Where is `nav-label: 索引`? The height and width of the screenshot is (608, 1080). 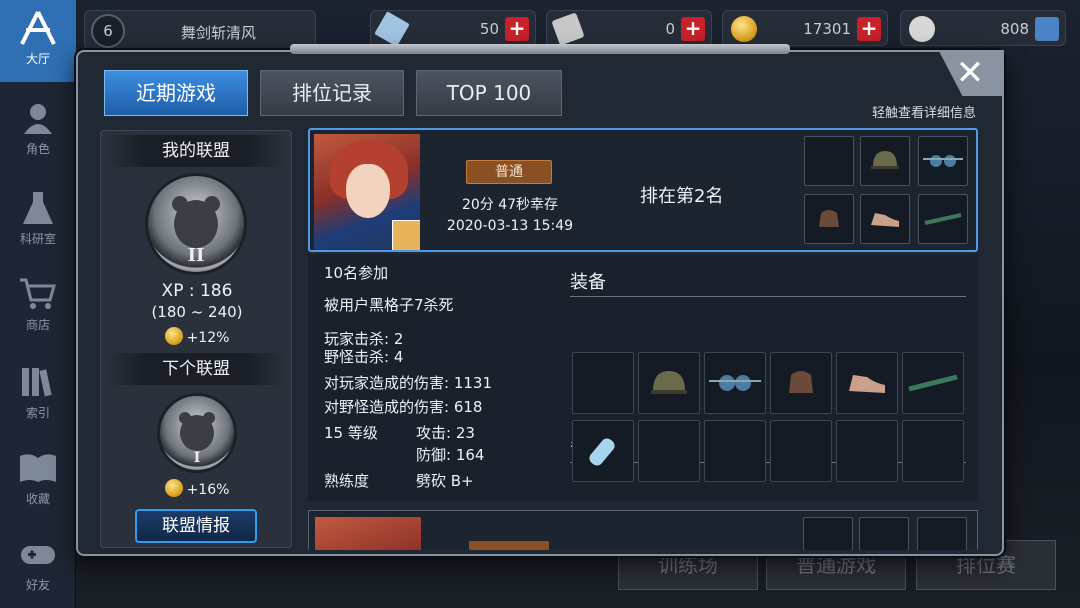 nav-label: 索引 is located at coordinates (37, 413).